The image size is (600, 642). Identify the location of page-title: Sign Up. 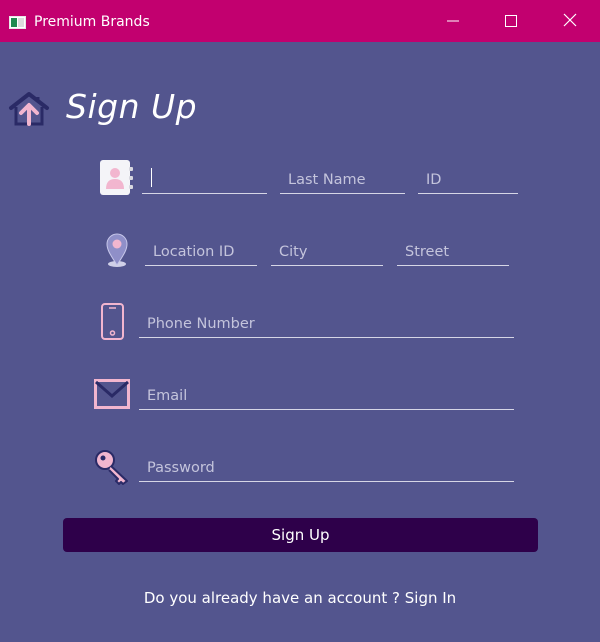
(132, 106).